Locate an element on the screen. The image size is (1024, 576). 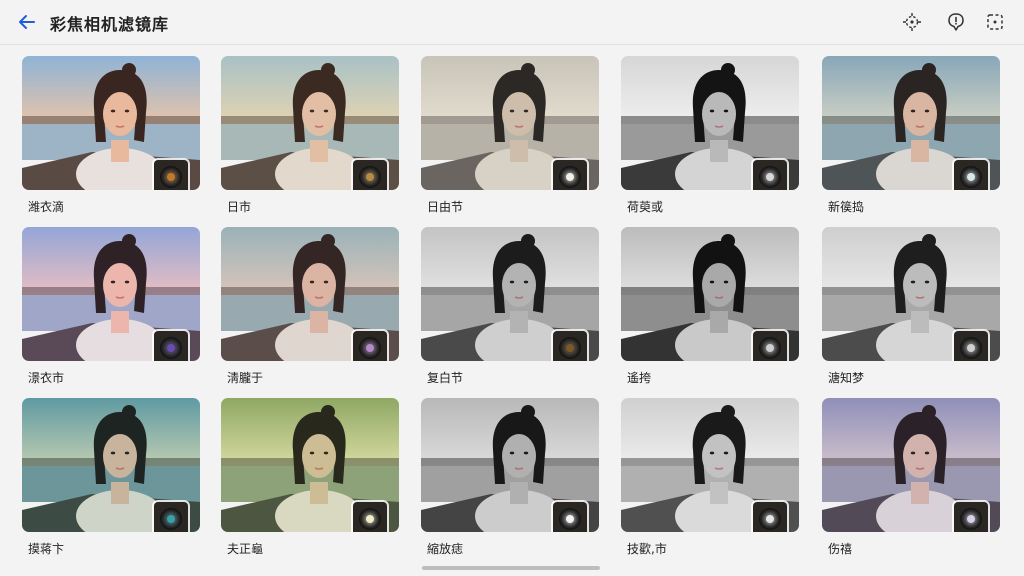
filter-name-label: 技歡,市 is located at coordinates (647, 549).